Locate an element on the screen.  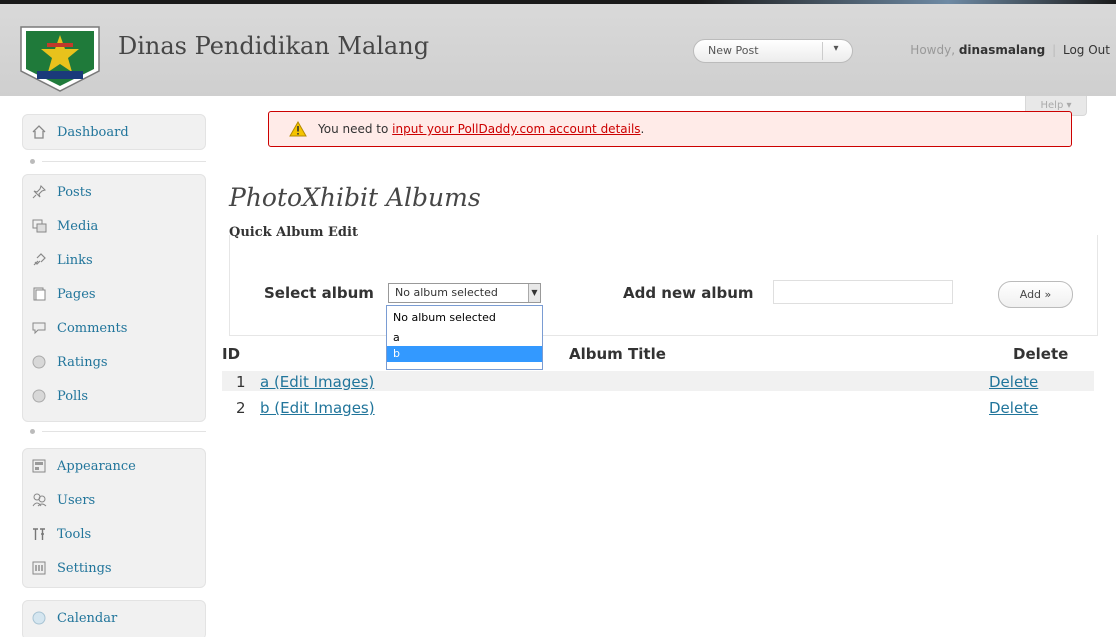
sidebar-item-ratings: Ratings is located at coordinates (114, 362).